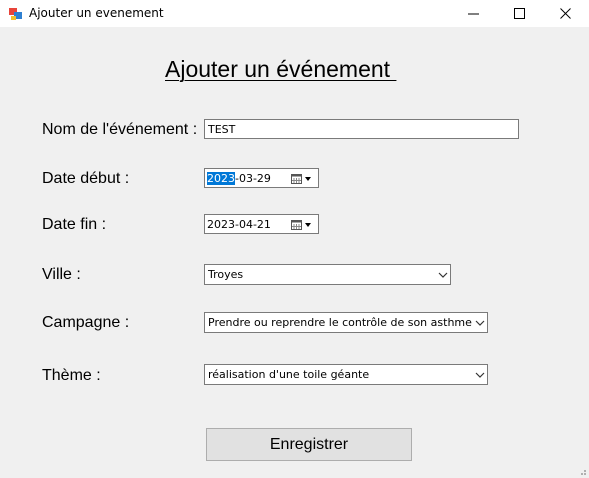  I want to click on page-title: Ajouter un événement, so click(281, 69).